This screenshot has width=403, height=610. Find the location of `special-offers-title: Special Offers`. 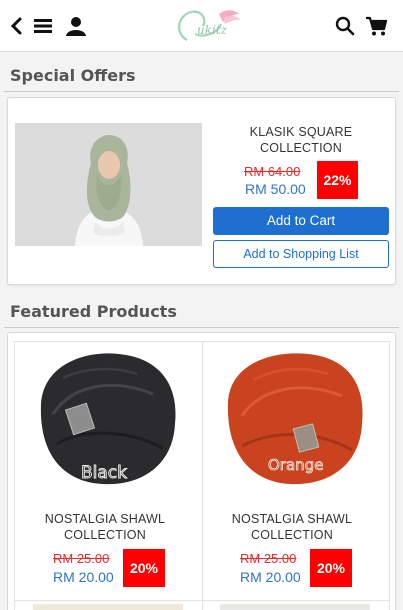

special-offers-title: Special Offers is located at coordinates (73, 75).